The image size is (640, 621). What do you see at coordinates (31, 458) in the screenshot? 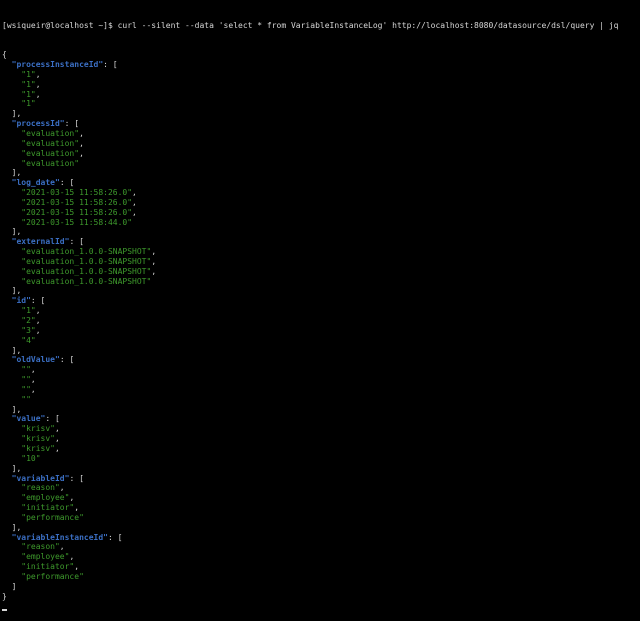
I see `json-string-value: "10"` at bounding box center [31, 458].